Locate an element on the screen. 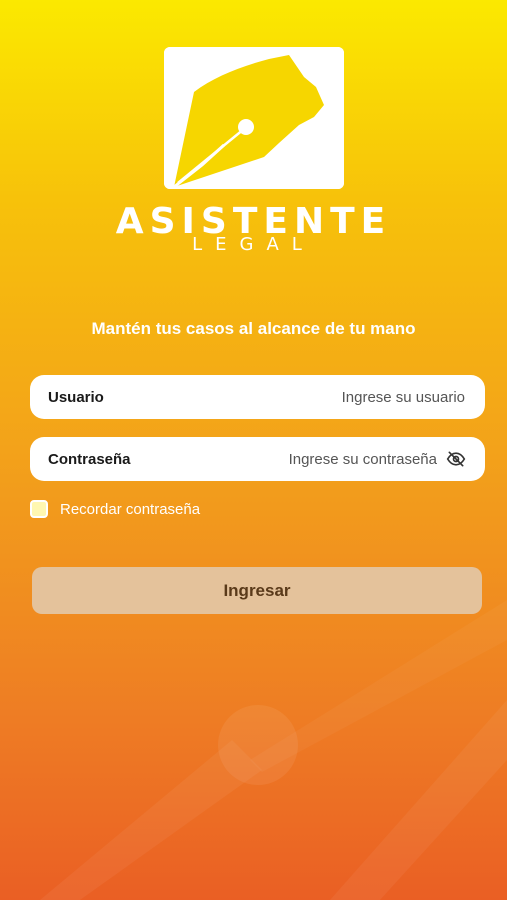 This screenshot has width=507, height=900. password-input is located at coordinates (289, 459).